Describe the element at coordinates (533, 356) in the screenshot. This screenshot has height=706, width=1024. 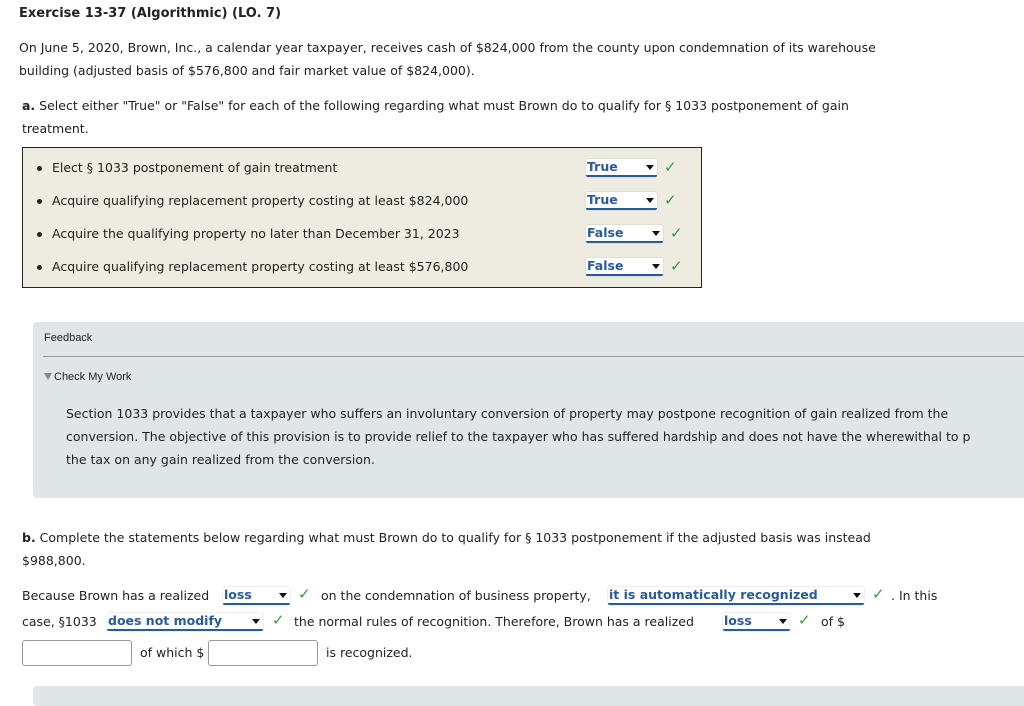
I see `divider` at that location.